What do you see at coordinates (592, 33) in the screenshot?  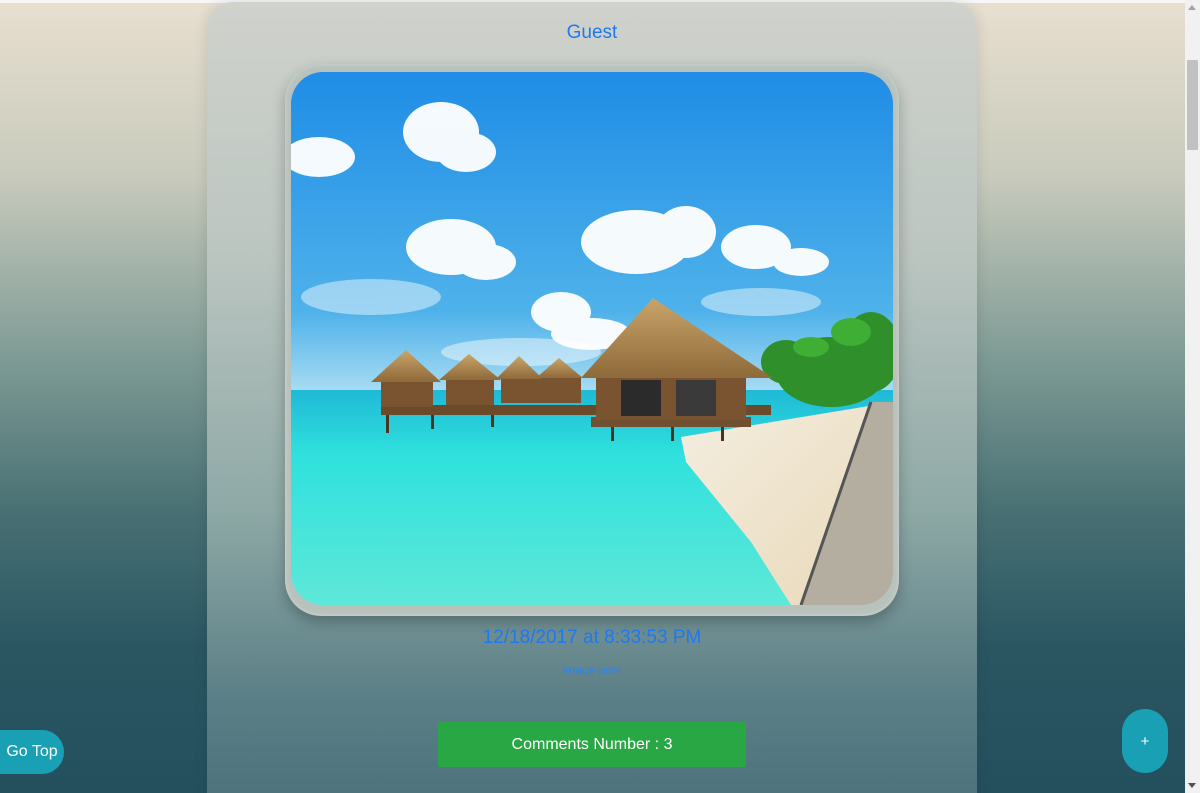 I see `post-author: Guest` at bounding box center [592, 33].